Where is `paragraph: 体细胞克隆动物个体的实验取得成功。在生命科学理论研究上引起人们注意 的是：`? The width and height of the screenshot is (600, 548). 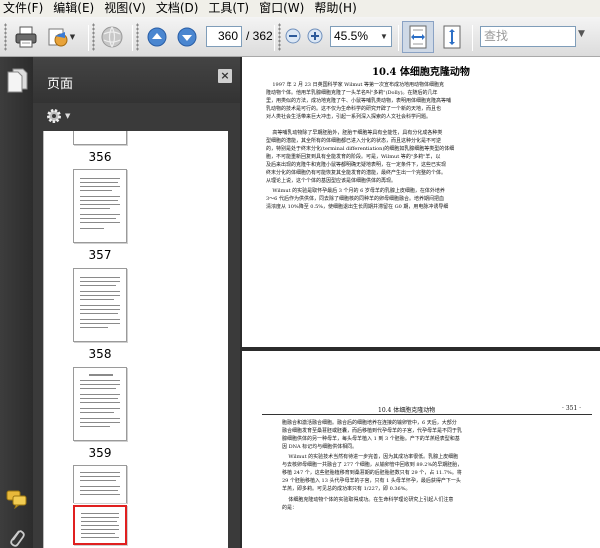
paragraph: 体细胞克隆动物个体的实验取得成功。在生命科学理论研究上引起人们注意 的是： is located at coordinates (368, 504).